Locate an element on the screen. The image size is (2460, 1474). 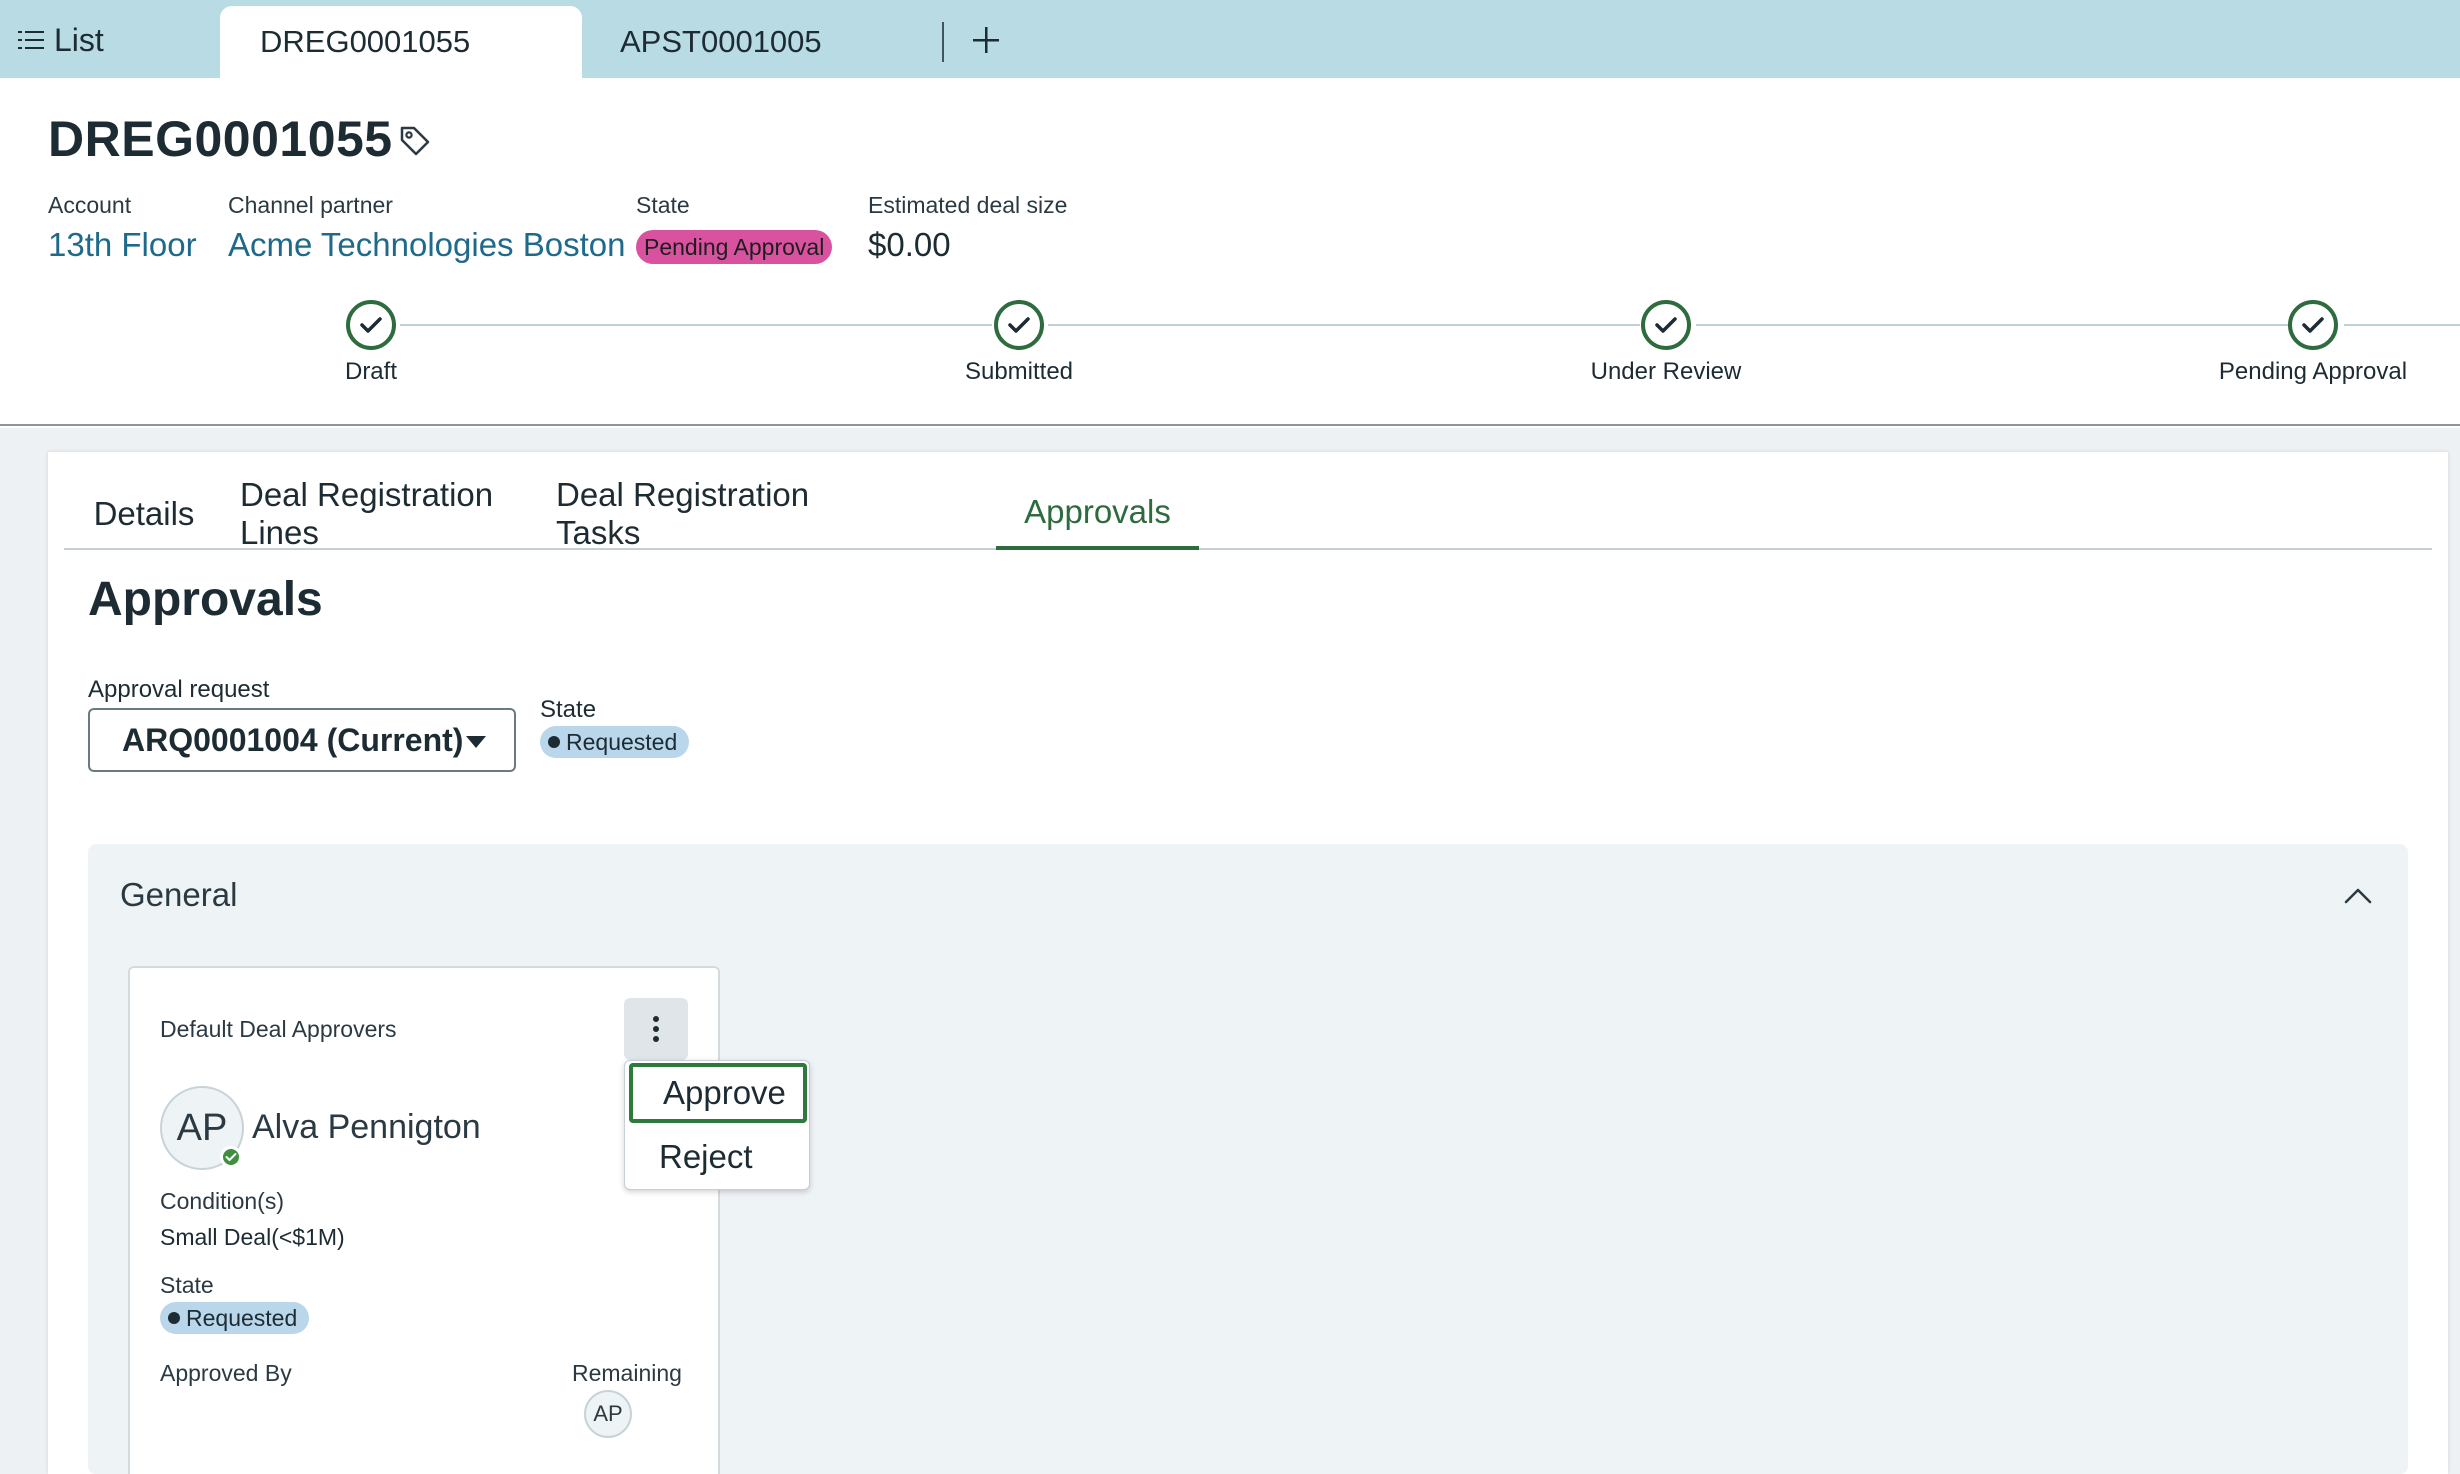
channel-partner-label: Channel partner is located at coordinates (310, 205).